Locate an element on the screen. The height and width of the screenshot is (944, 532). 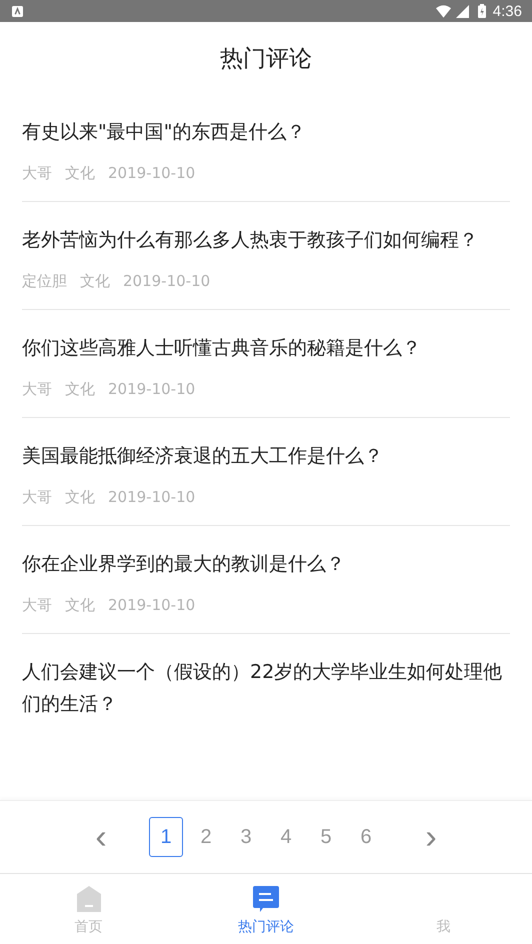
page-button: 1 is located at coordinates (166, 837).